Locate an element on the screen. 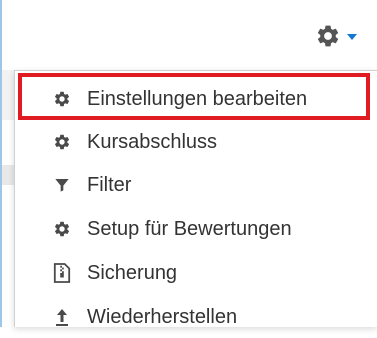 The height and width of the screenshot is (338, 377). settings-menu-toggle is located at coordinates (339, 36).